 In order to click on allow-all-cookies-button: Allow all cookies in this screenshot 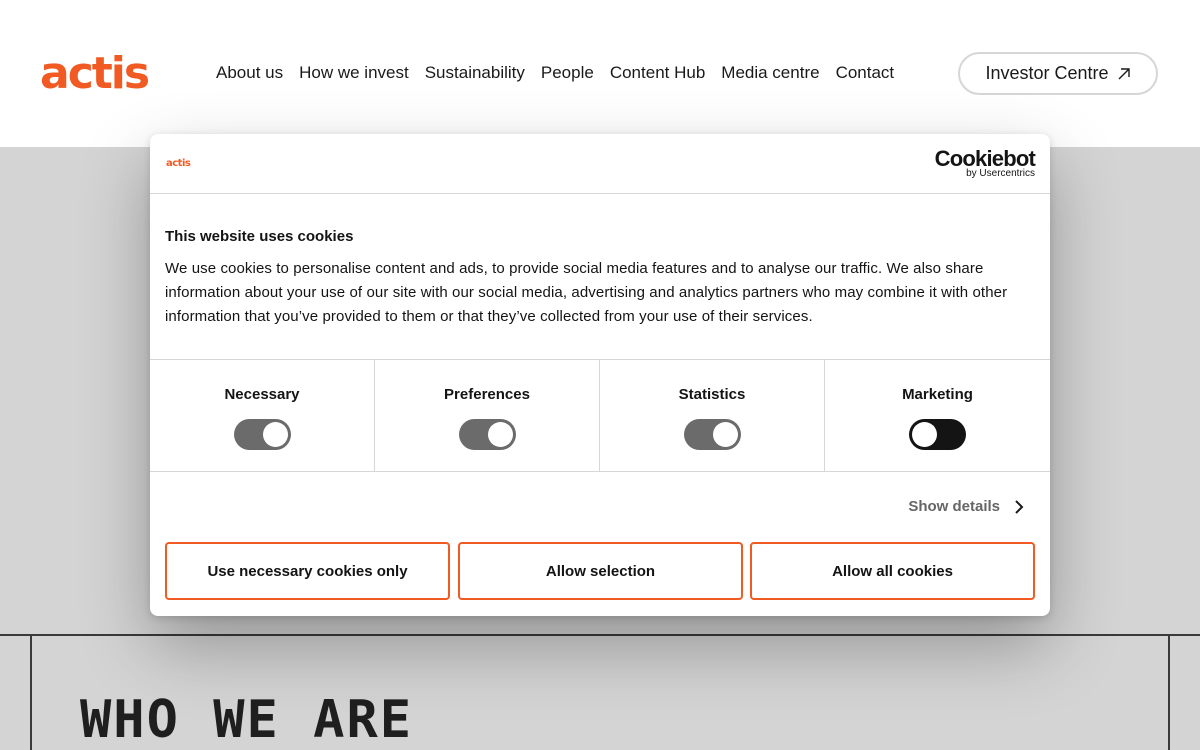, I will do `click(892, 571)`.